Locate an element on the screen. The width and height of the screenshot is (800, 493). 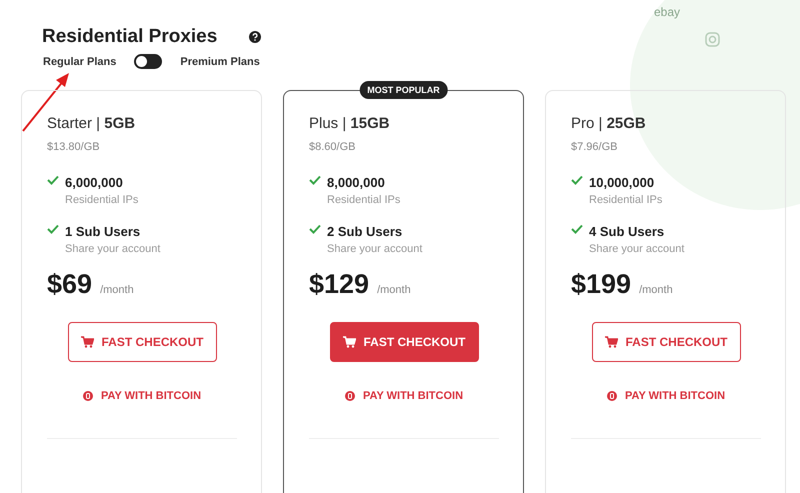
feature-title: 4 Sub Users is located at coordinates (627, 231).